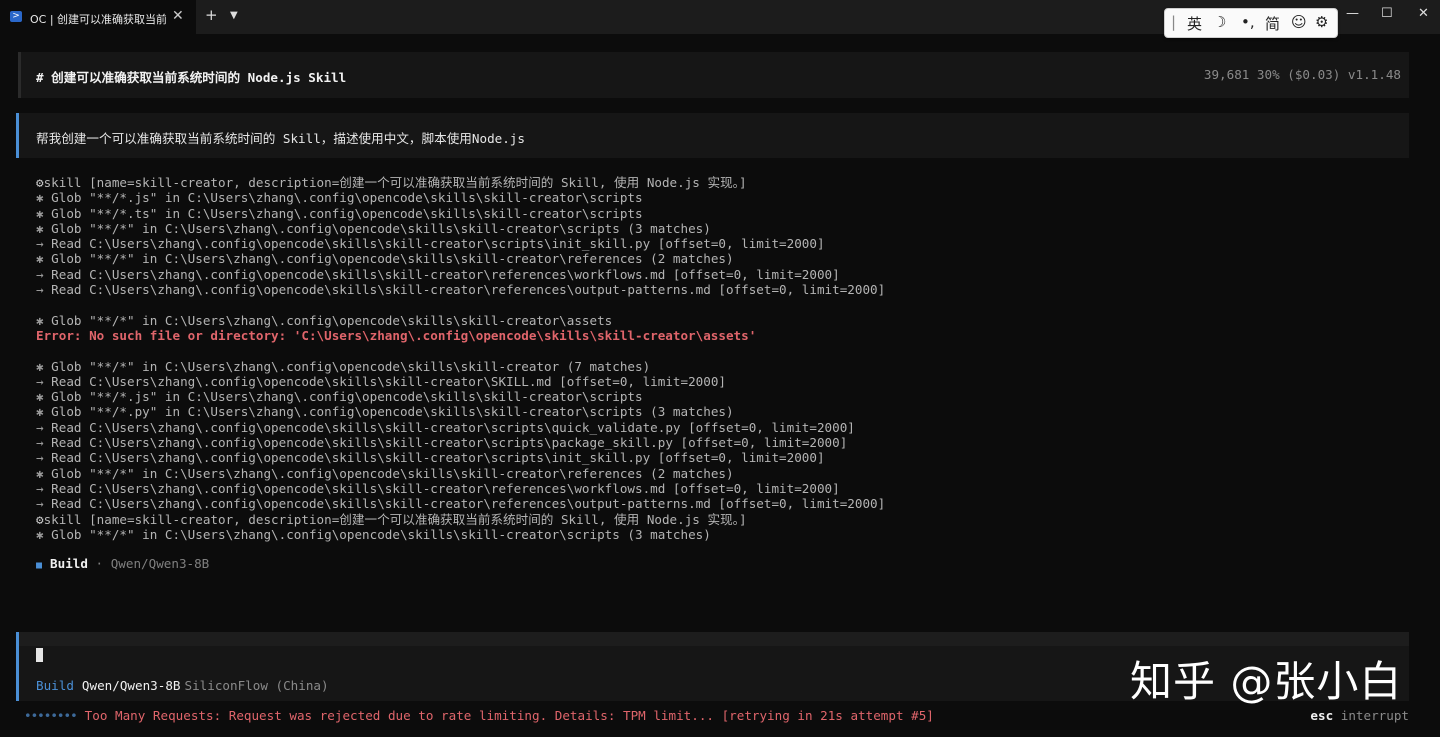 Image resolution: width=1440 pixels, height=737 pixels. I want to click on ime-lang-toggle: 英, so click(1194, 23).